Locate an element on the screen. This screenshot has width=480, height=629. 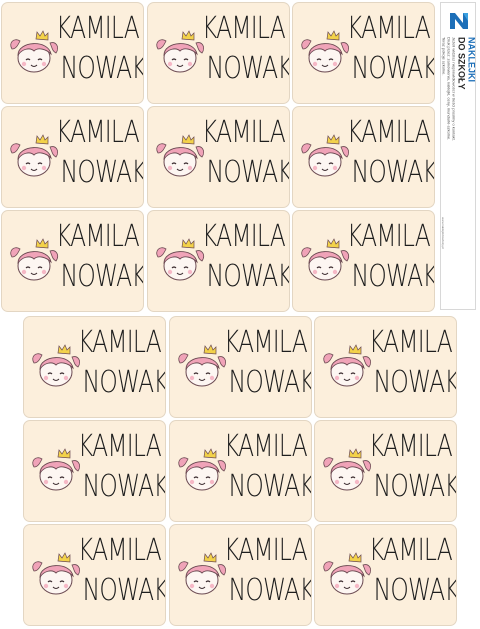
brand-url: www.naklejkidoszkoly.pl is located at coordinates (443, 233).